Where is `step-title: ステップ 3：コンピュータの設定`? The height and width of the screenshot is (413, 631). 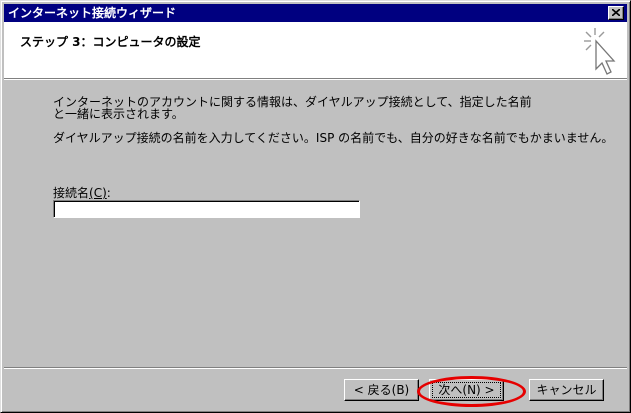
step-title: ステップ 3：コンピュータの設定 is located at coordinates (110, 42).